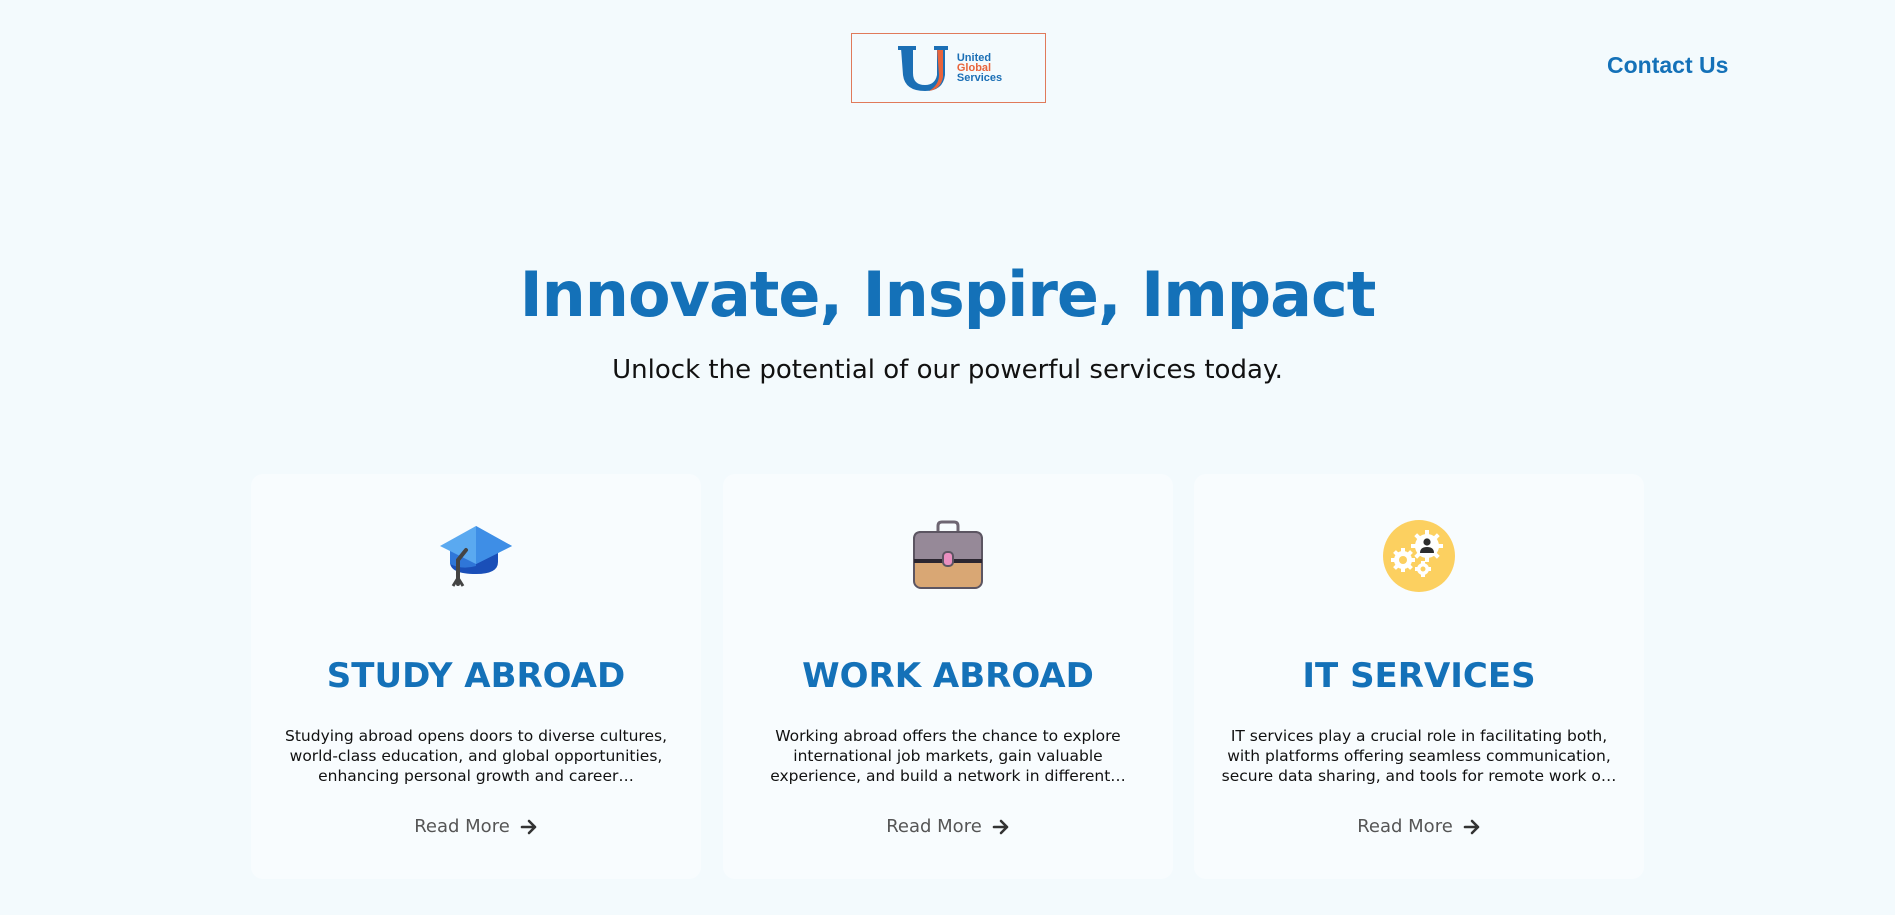 The height and width of the screenshot is (915, 1895). What do you see at coordinates (948, 294) in the screenshot?
I see `hero-title: Innovate, Inspire, Impact` at bounding box center [948, 294].